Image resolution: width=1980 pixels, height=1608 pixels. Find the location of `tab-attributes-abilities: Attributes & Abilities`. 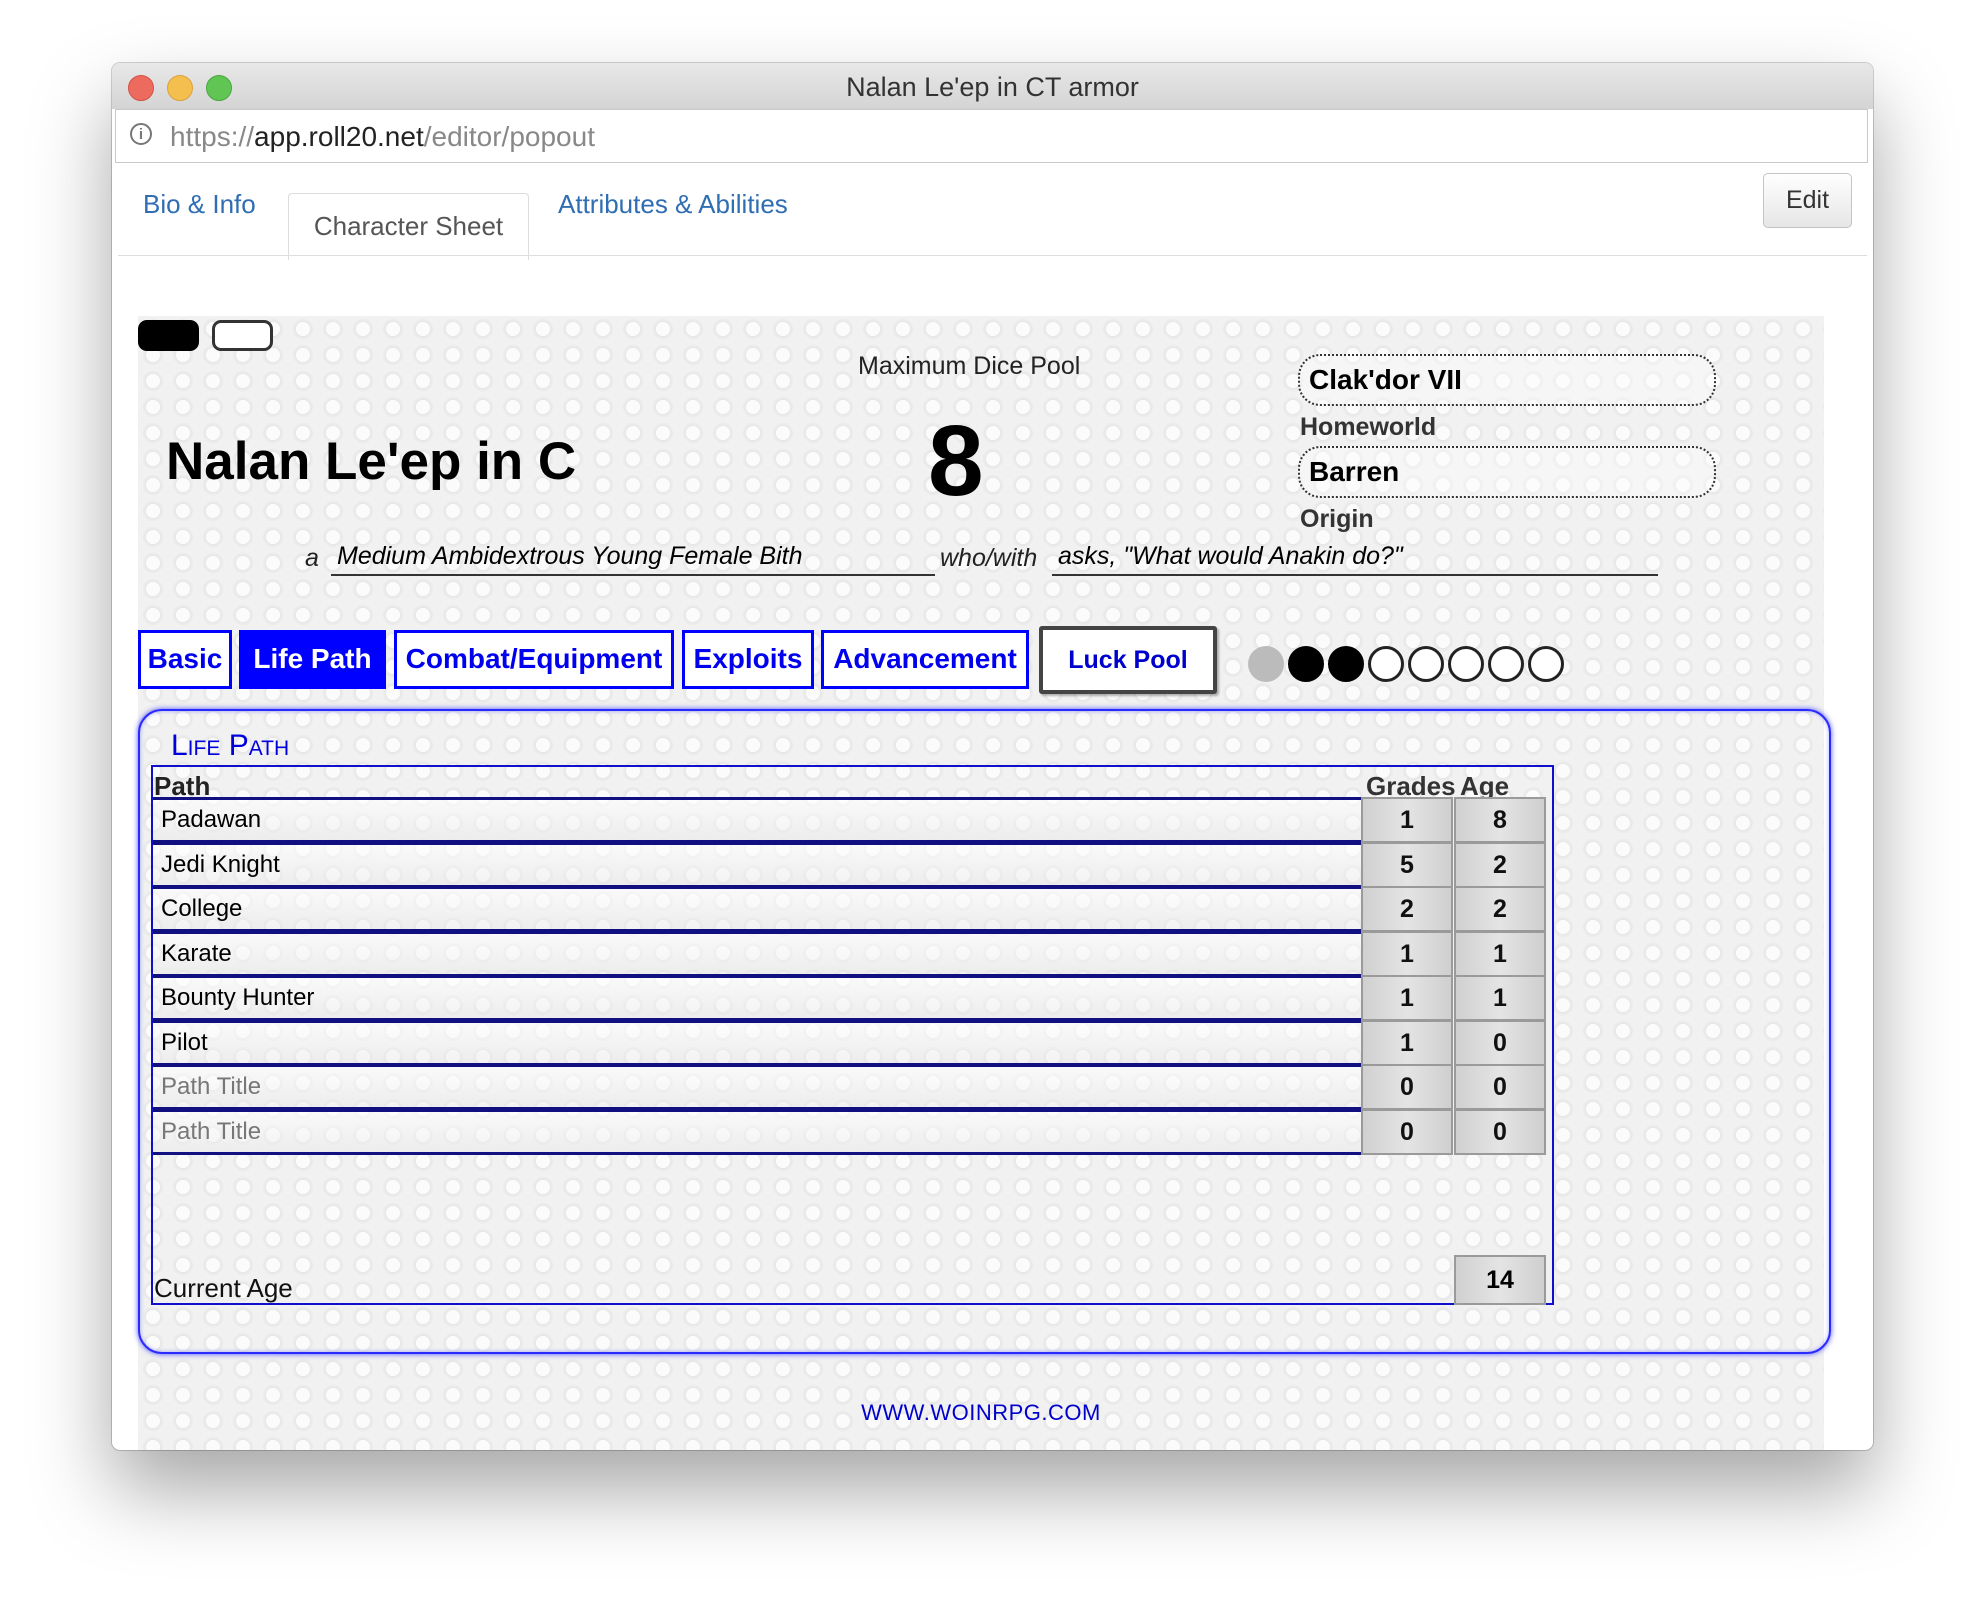

tab-attributes-abilities: Attributes & Abilities is located at coordinates (673, 204).